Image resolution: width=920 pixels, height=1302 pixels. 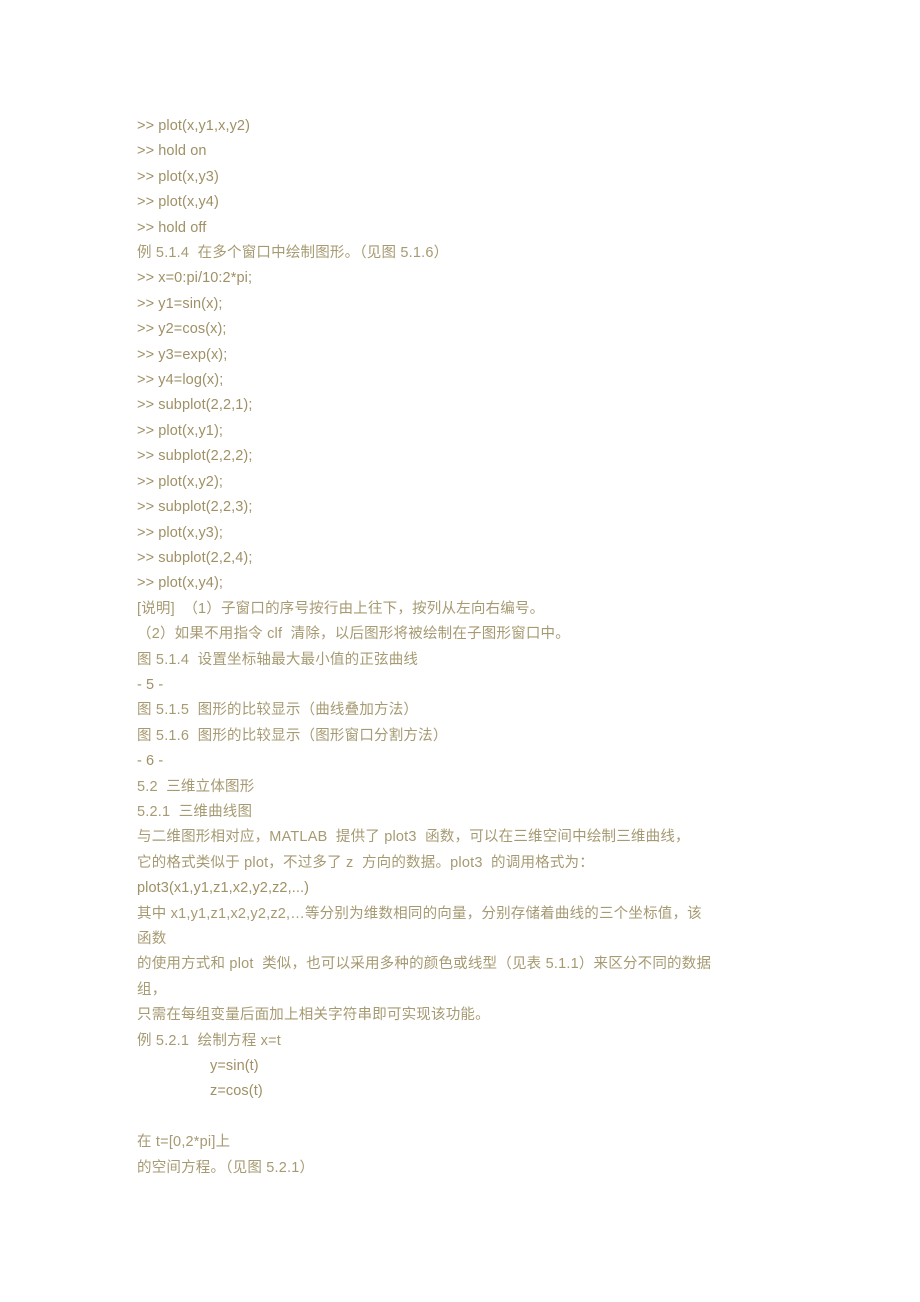 I want to click on text-line: >> subplot(2,2,2);, so click(x=195, y=456).